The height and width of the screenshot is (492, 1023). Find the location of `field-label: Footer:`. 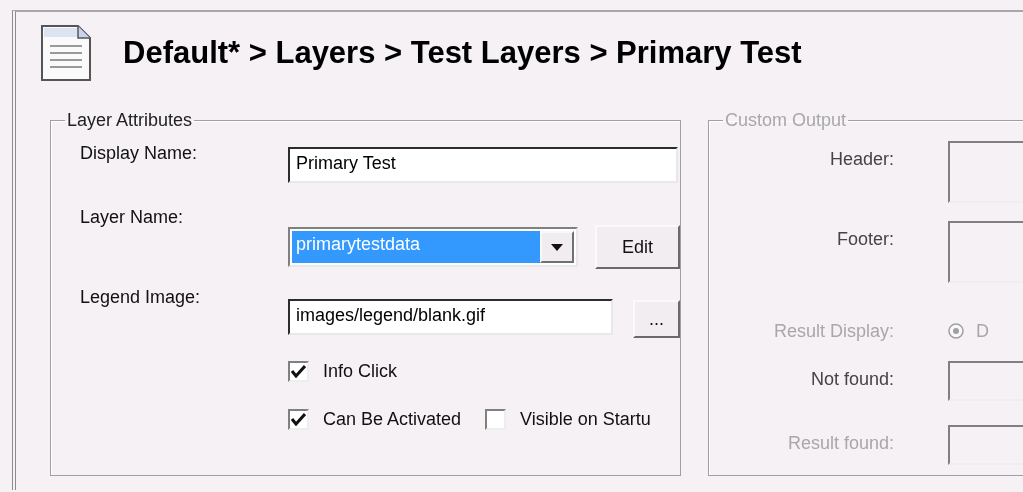

field-label: Footer: is located at coordinates (864, 239).